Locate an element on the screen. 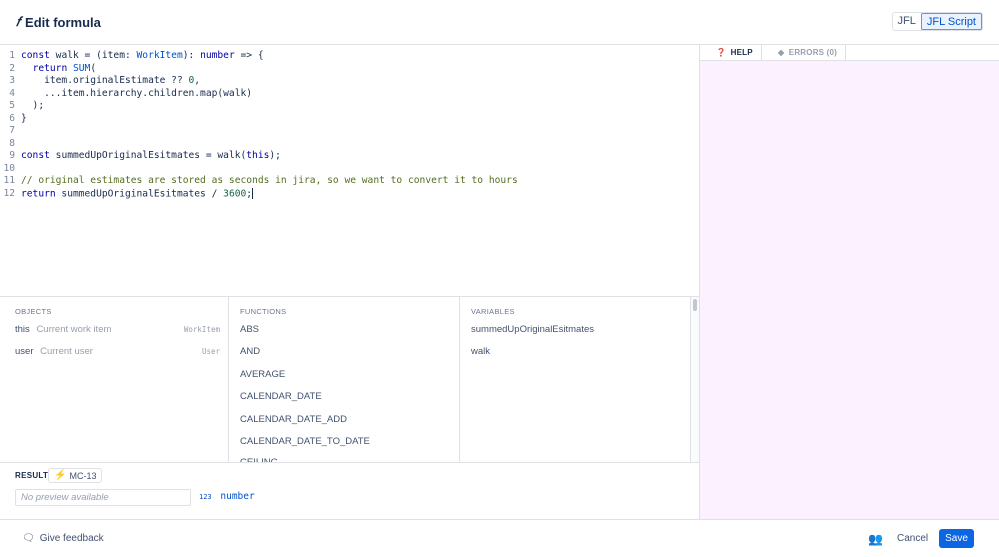 This screenshot has height=557, width=999. line-number: 3 is located at coordinates (12, 80).